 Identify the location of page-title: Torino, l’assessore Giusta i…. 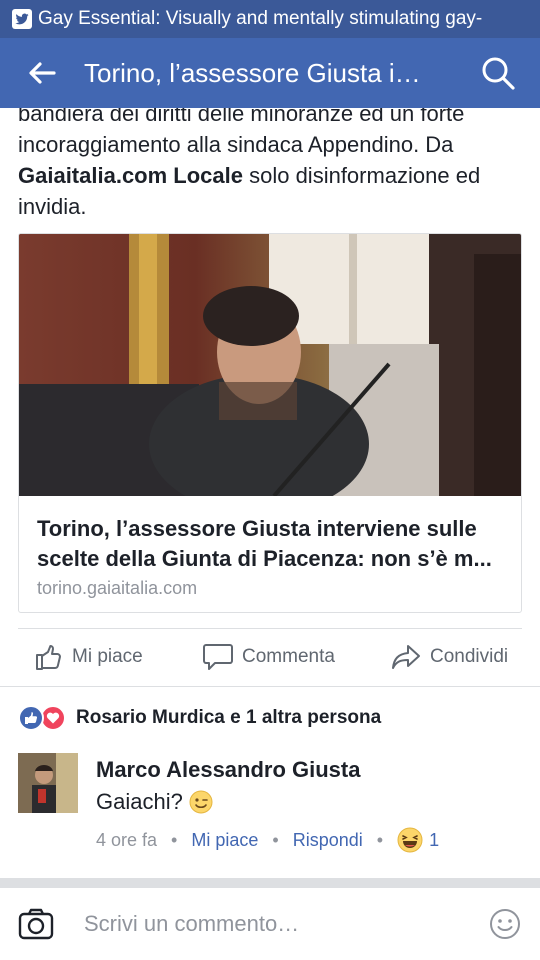
(252, 72).